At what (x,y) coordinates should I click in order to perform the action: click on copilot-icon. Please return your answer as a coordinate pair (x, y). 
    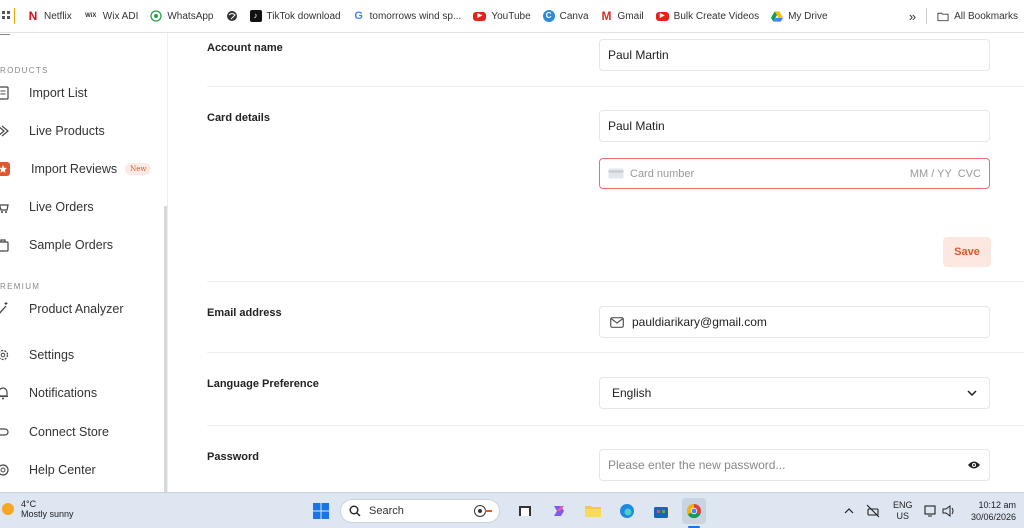
    Looking at the image, I should click on (559, 511).